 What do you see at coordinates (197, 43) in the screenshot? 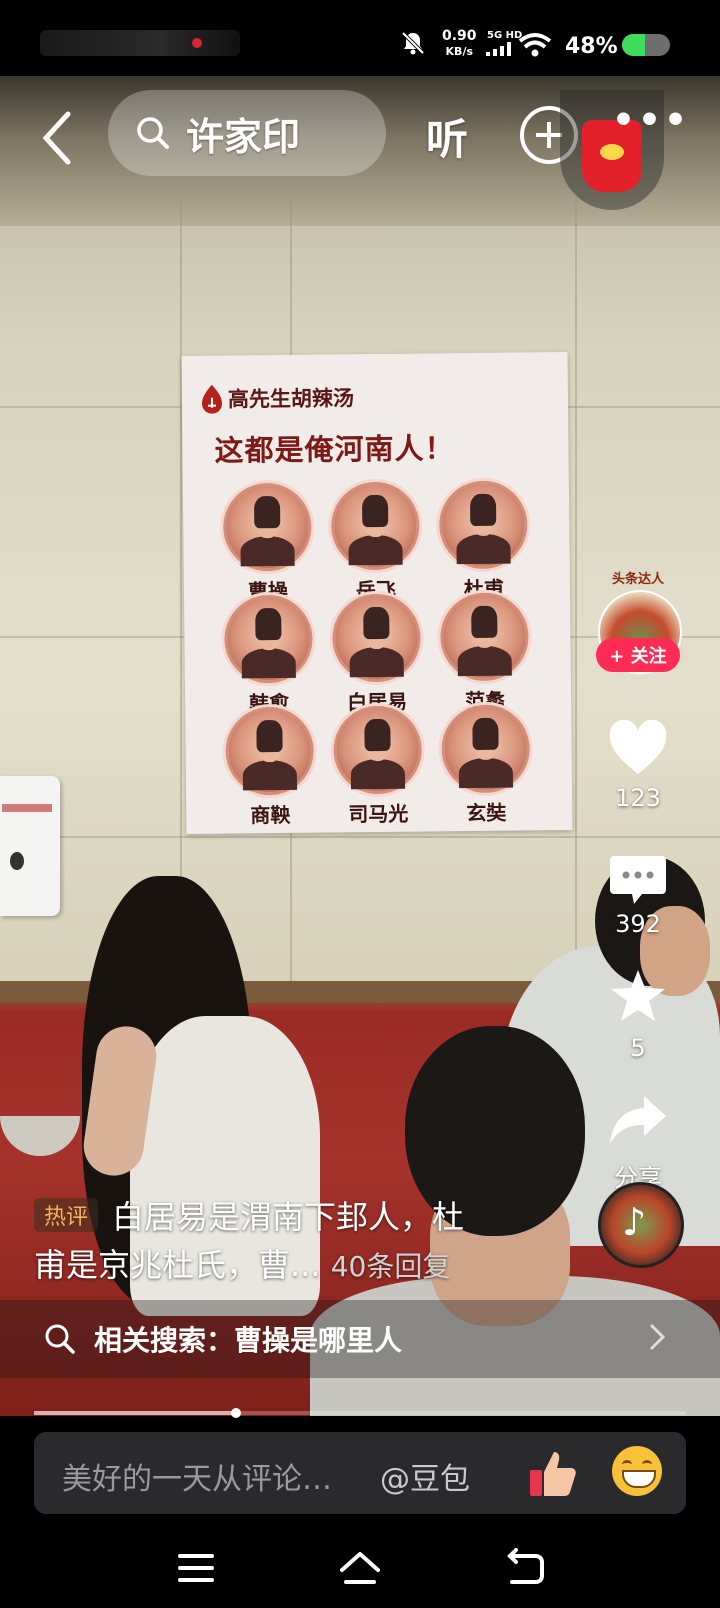
I see `recording-dot-icon` at bounding box center [197, 43].